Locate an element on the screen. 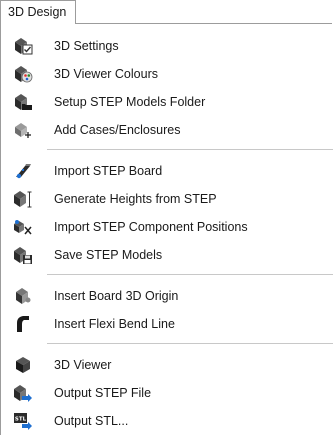 This screenshot has width=333, height=435. menu-item-import-step-component-positions: Import STEP Component Positions is located at coordinates (167, 227).